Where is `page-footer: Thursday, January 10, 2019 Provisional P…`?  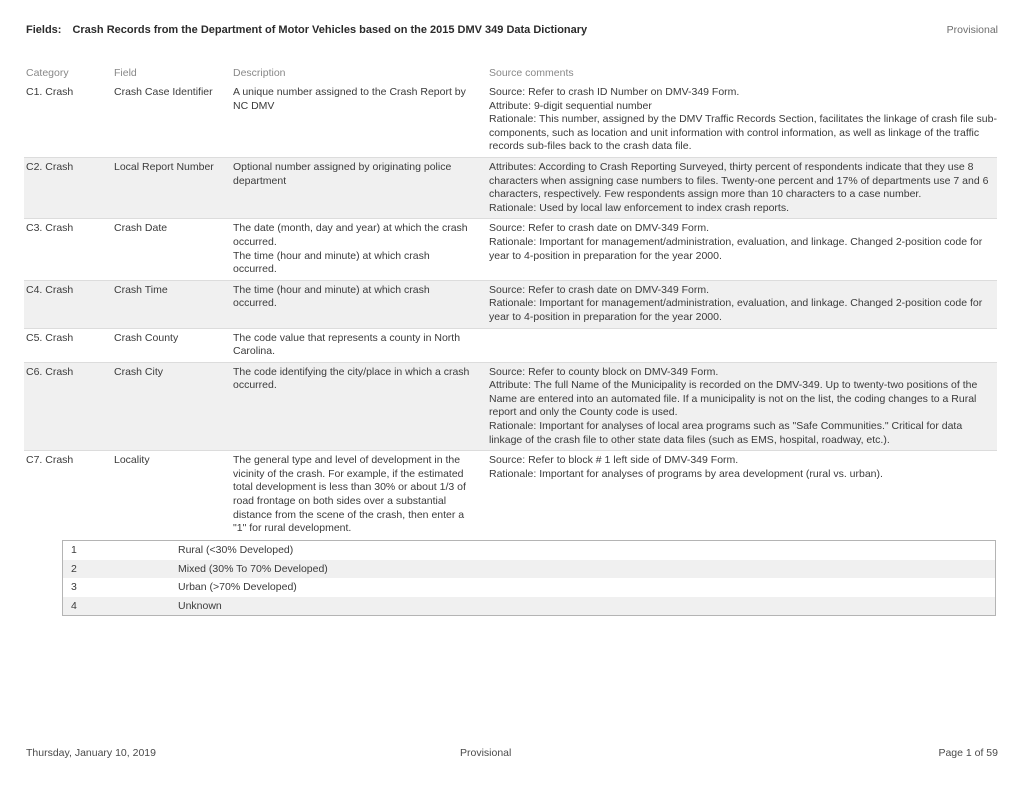
page-footer: Thursday, January 10, 2019 Provisional P… is located at coordinates (512, 754).